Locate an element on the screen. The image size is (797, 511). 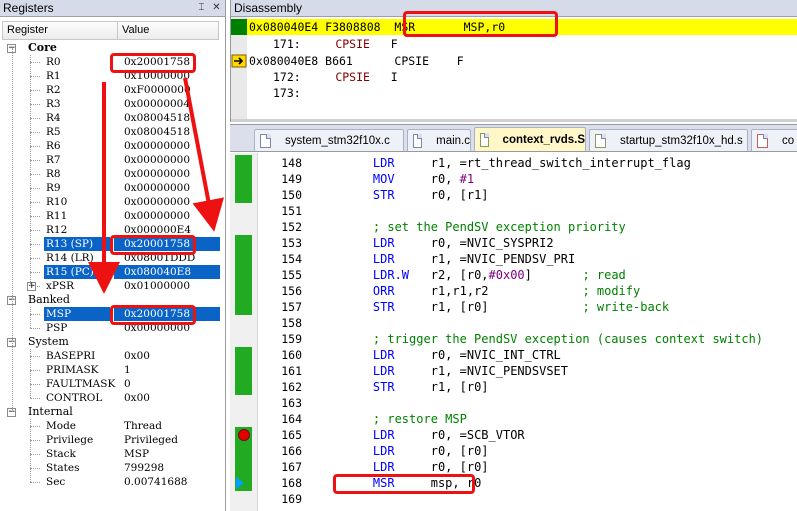
register-row-r3: R3 0x00000004 is located at coordinates (112, 104).